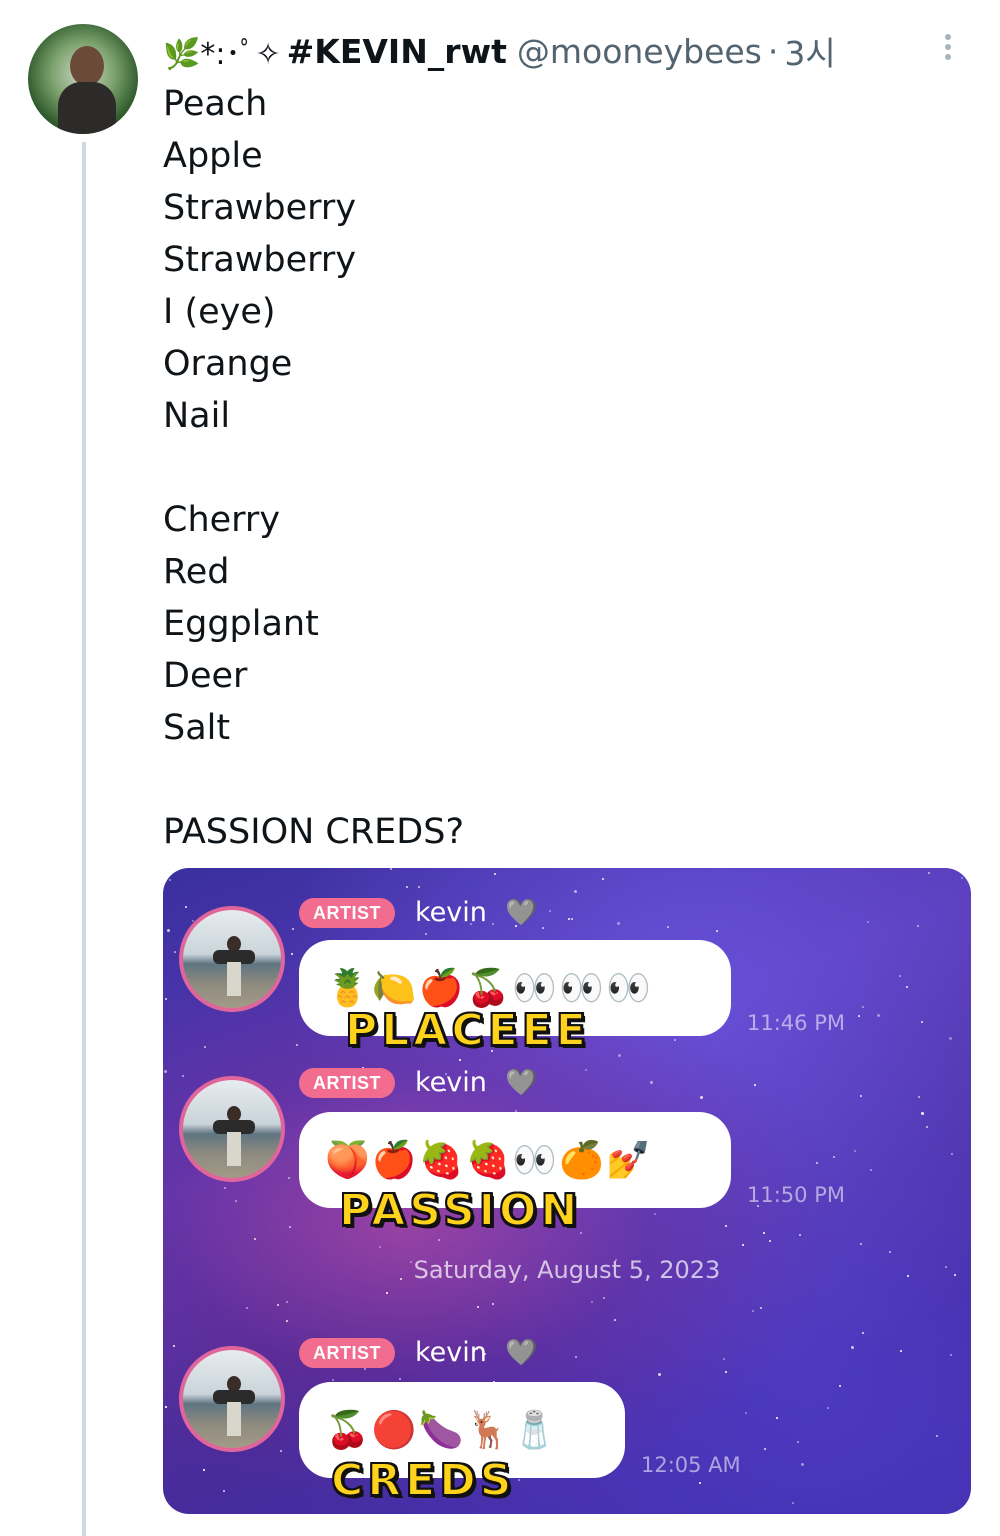 Image resolution: width=1000 pixels, height=1536 pixels. Describe the element at coordinates (314, 832) in the screenshot. I see `tweet-line: PASSION CREDS?` at that location.